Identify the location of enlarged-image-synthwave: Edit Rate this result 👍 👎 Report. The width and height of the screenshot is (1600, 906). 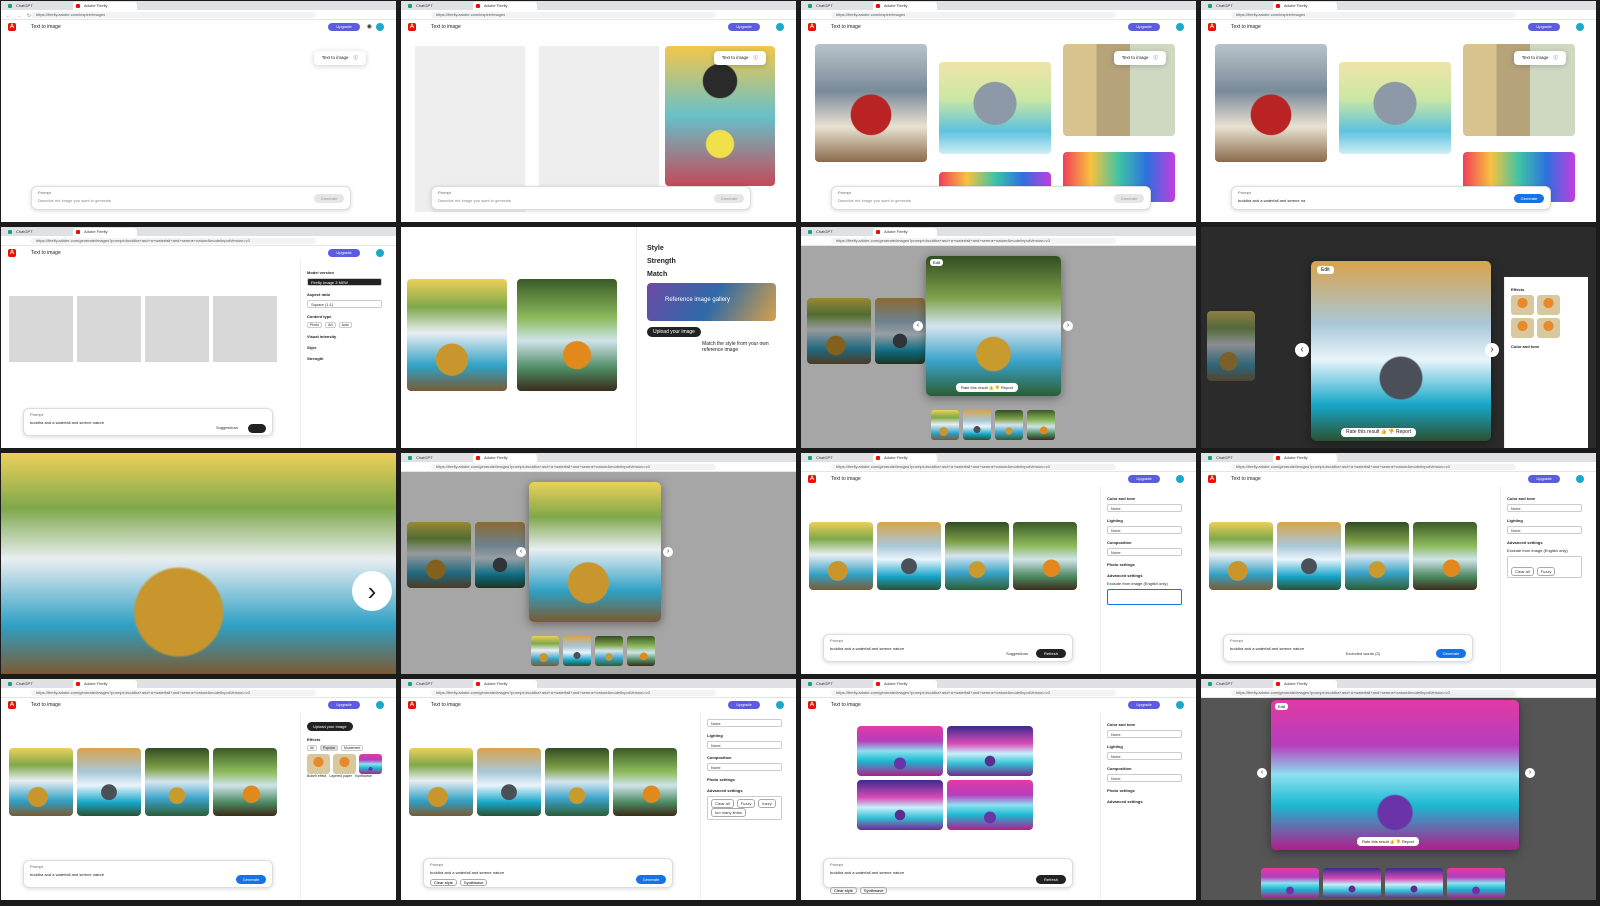
(1395, 775).